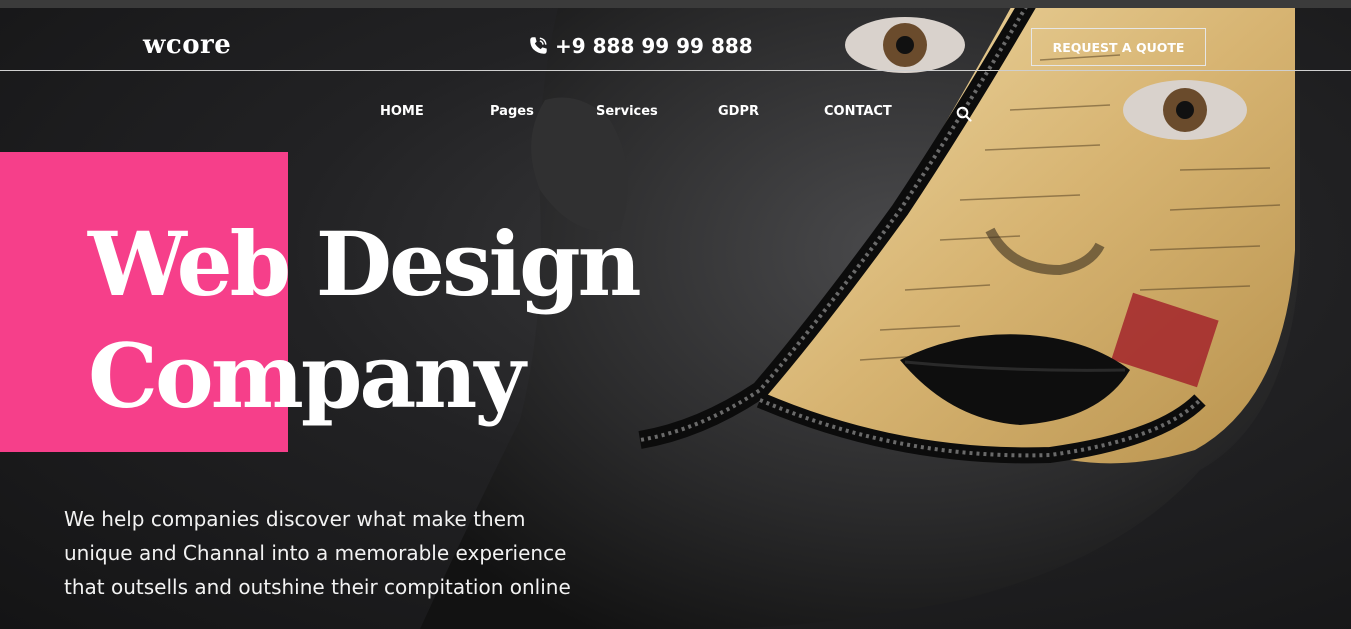 This screenshot has width=1351, height=629. What do you see at coordinates (964, 114) in the screenshot?
I see `search-icon` at bounding box center [964, 114].